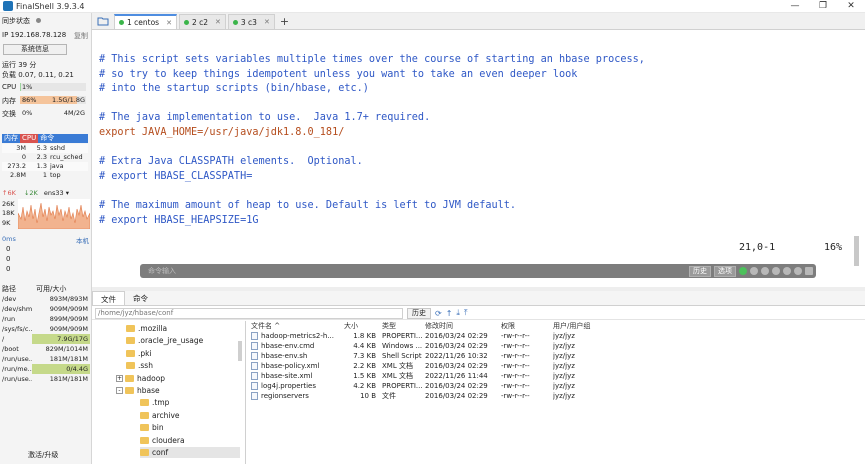 The height and width of the screenshot is (464, 865). I want to click on tab-centos: 1 centos ✕, so click(145, 21).